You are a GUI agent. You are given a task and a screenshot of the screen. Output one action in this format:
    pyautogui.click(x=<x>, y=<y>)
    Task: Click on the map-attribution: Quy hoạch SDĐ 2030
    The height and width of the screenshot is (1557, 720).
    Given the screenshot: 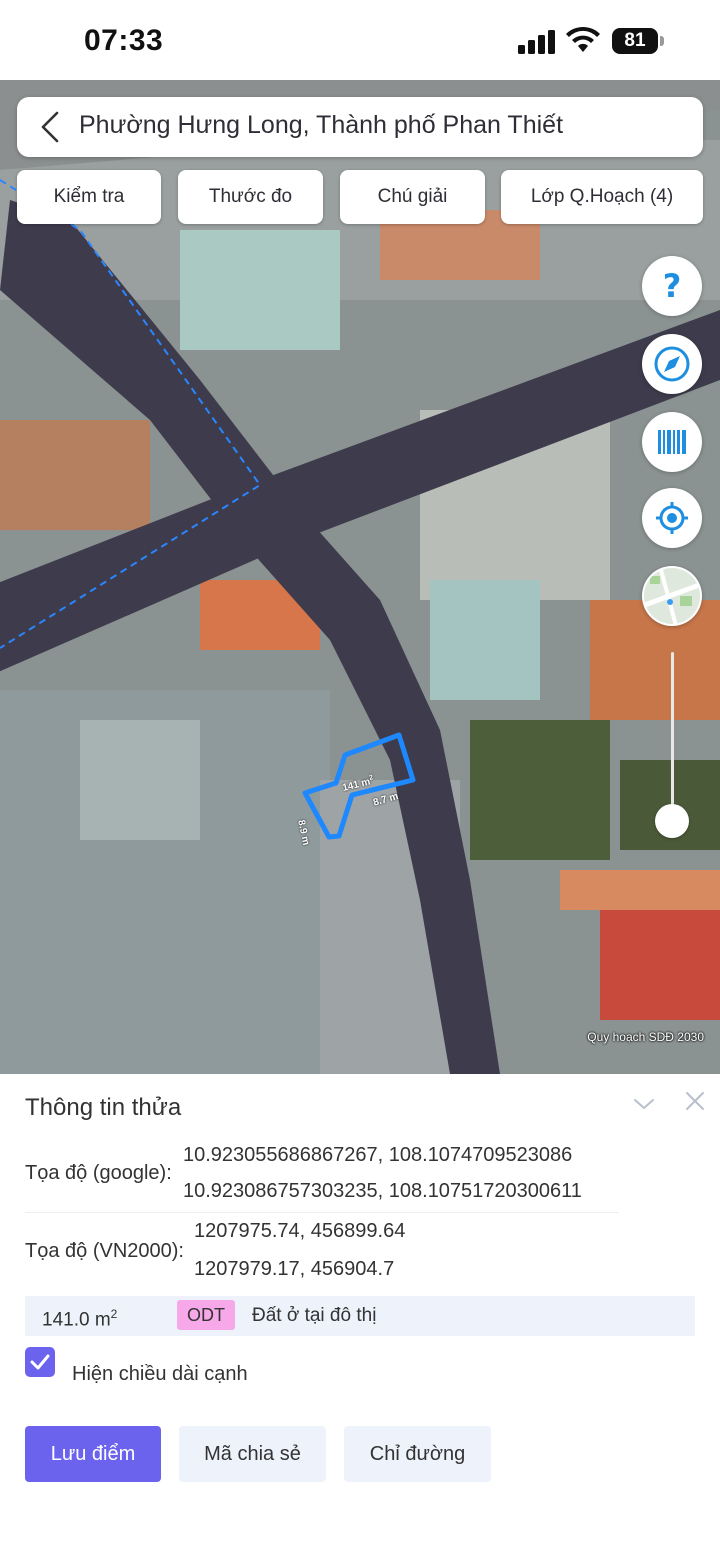 What is the action you would take?
    pyautogui.click(x=645, y=1037)
    